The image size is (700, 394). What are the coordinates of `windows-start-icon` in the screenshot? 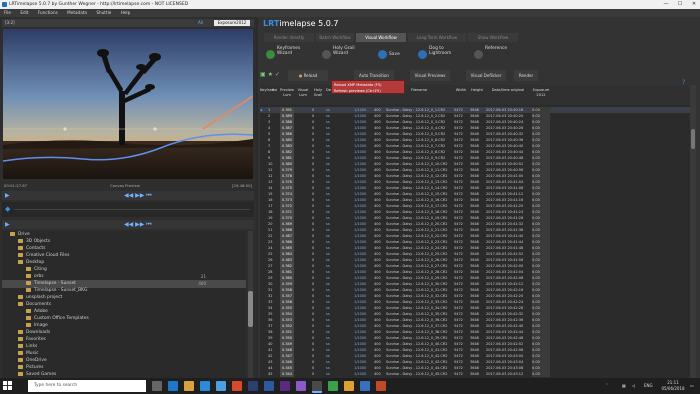 It's located at (7, 385).